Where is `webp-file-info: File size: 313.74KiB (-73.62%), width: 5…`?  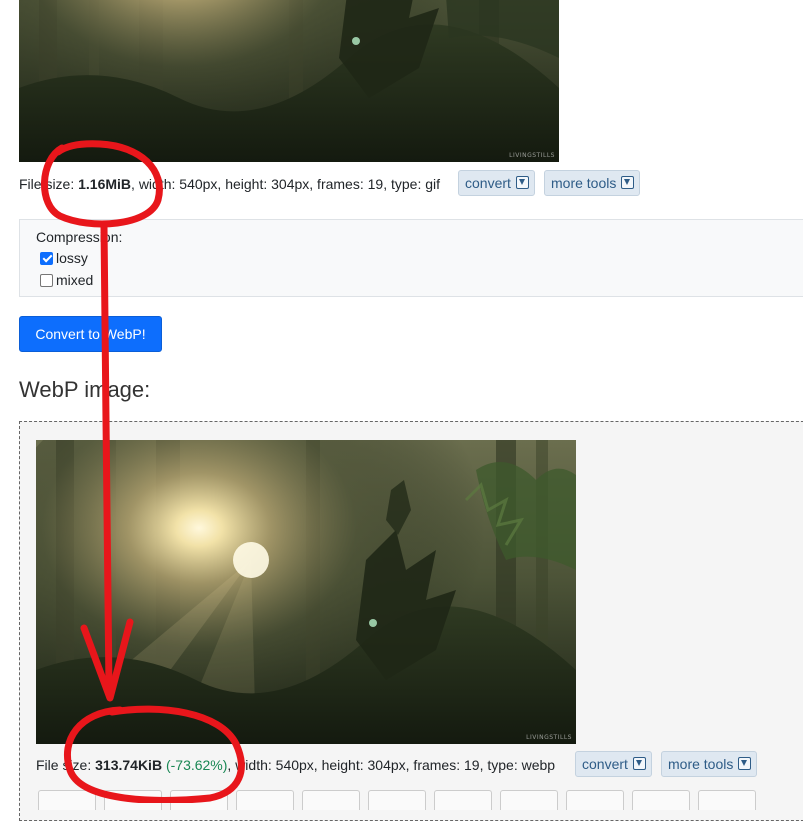 webp-file-info: File size: 313.74KiB (-73.62%), width: 5… is located at coordinates (295, 765).